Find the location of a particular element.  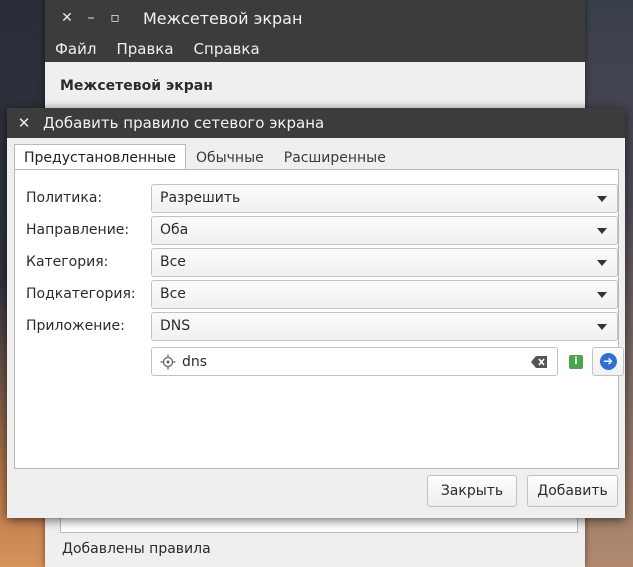

category-row: Категория: Все is located at coordinates (322, 262).